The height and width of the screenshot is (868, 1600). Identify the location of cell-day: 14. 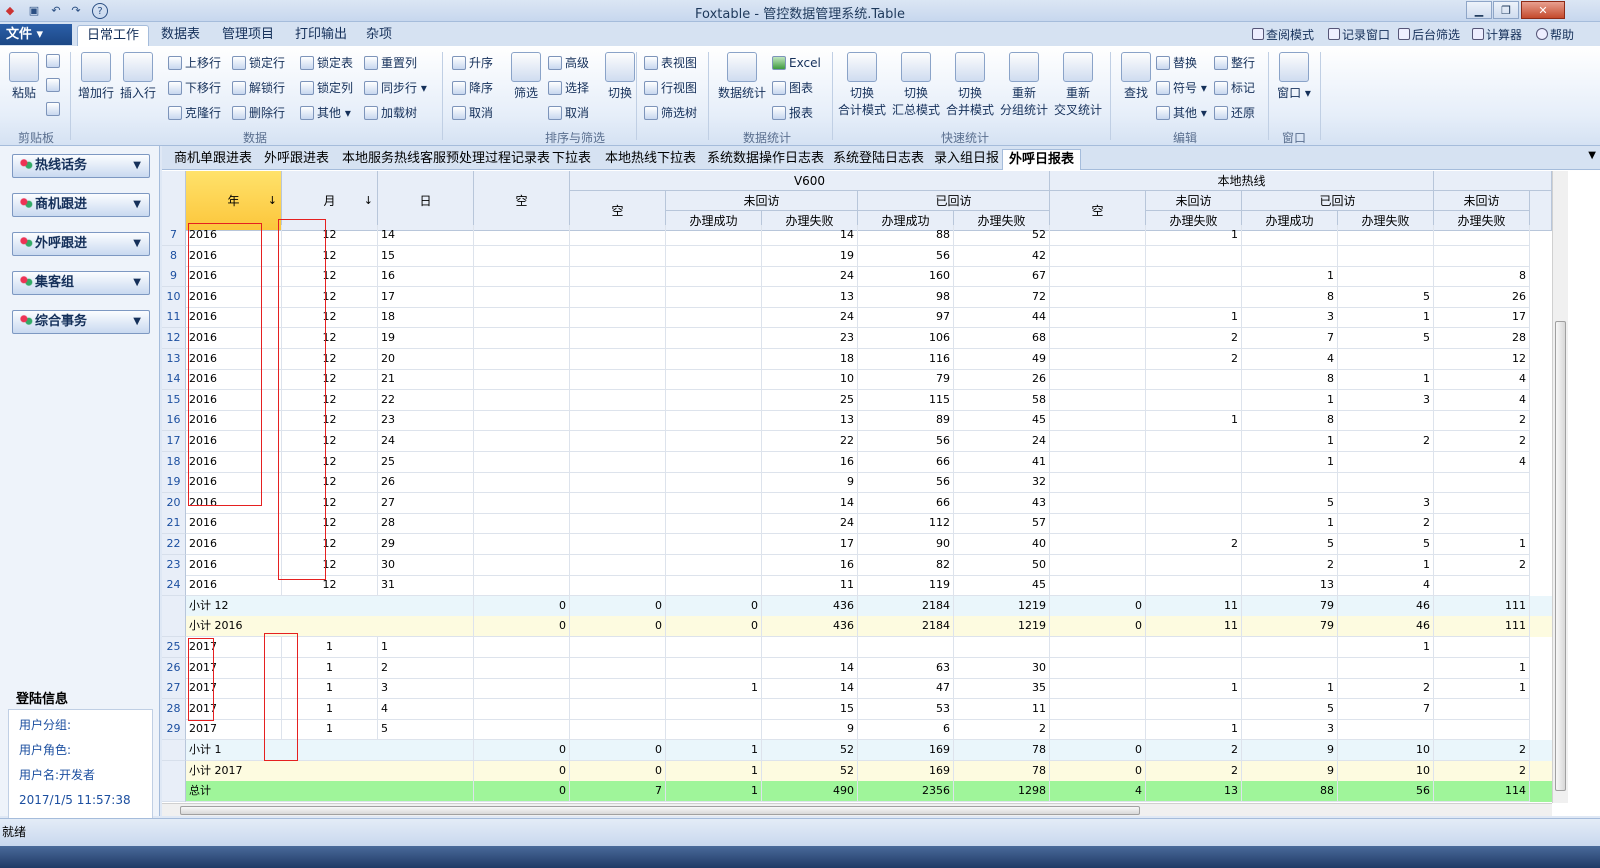
(426, 235).